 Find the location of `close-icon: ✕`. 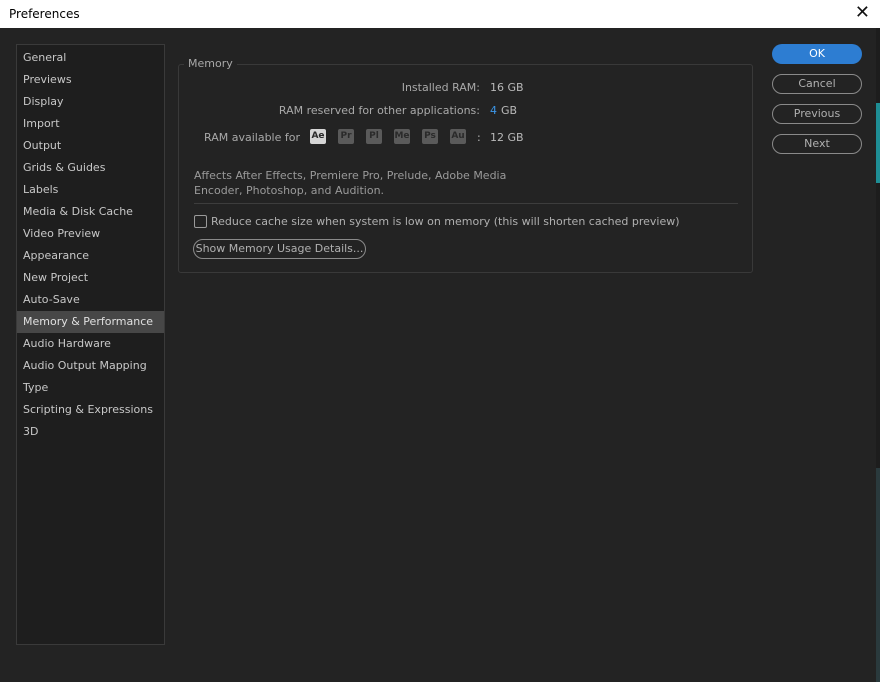

close-icon: ✕ is located at coordinates (862, 13).